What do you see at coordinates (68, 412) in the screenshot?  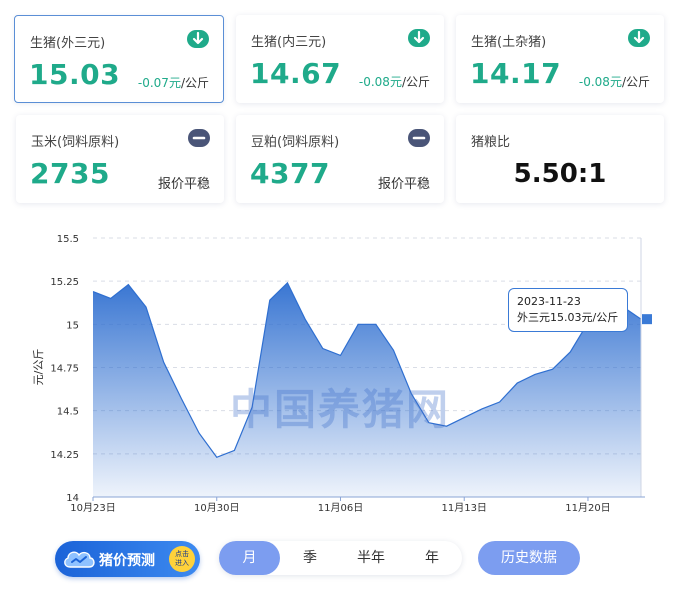 I see `y-tick-label: 14.5` at bounding box center [68, 412].